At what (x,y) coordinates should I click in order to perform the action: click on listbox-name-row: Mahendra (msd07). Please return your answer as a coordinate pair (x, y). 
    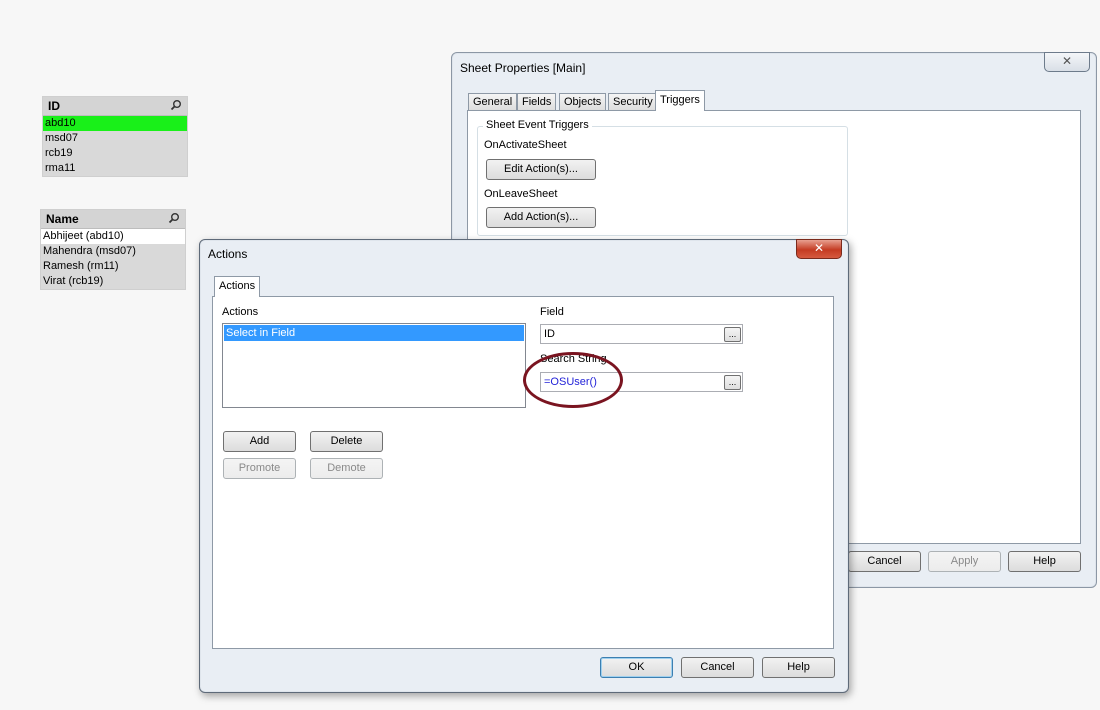
    Looking at the image, I should click on (113, 251).